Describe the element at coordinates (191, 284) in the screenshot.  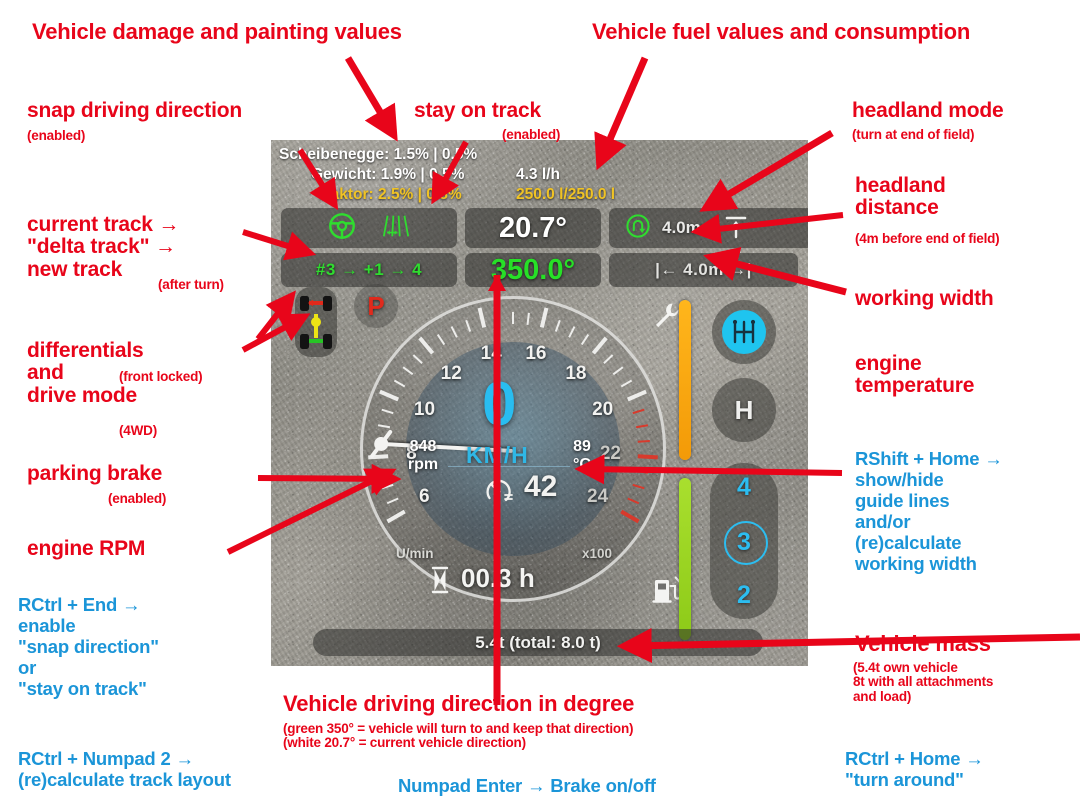
I see `annotation-track-flow-sub: (after turn)` at that location.